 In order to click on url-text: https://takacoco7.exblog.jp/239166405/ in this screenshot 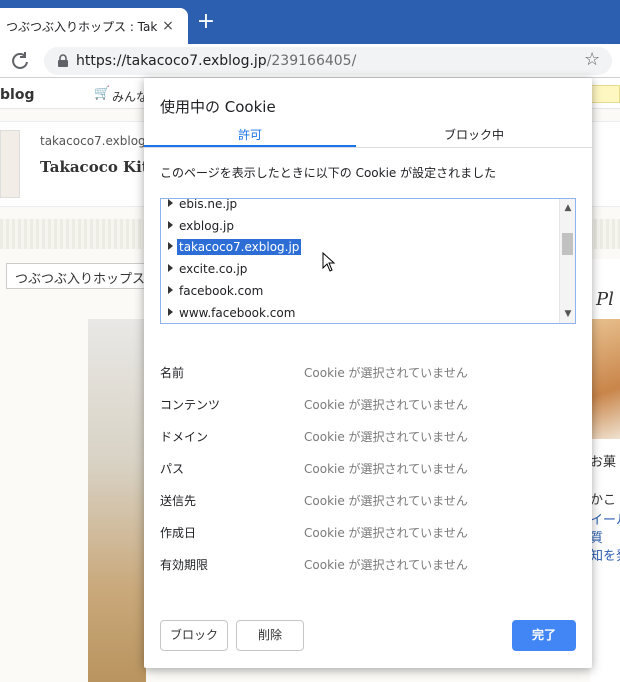, I will do `click(216, 61)`.